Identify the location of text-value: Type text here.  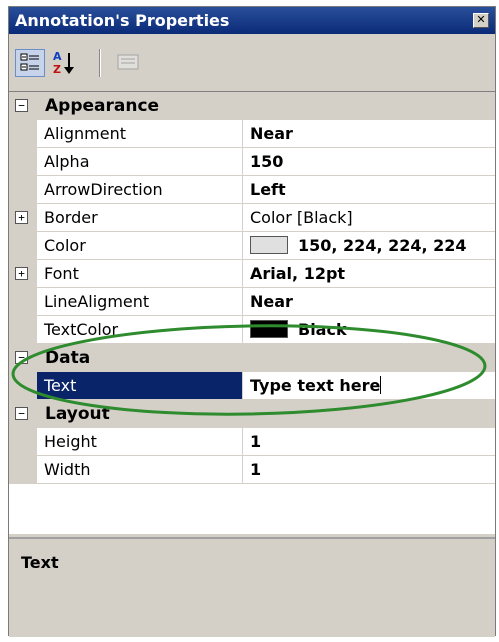
(315, 385).